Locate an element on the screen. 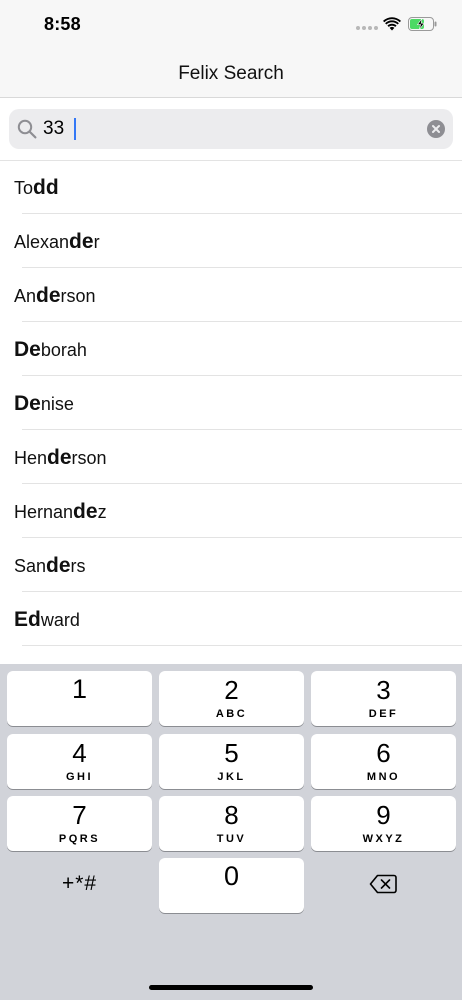 The image size is (462, 1000). key-letters: DEF is located at coordinates (383, 714).